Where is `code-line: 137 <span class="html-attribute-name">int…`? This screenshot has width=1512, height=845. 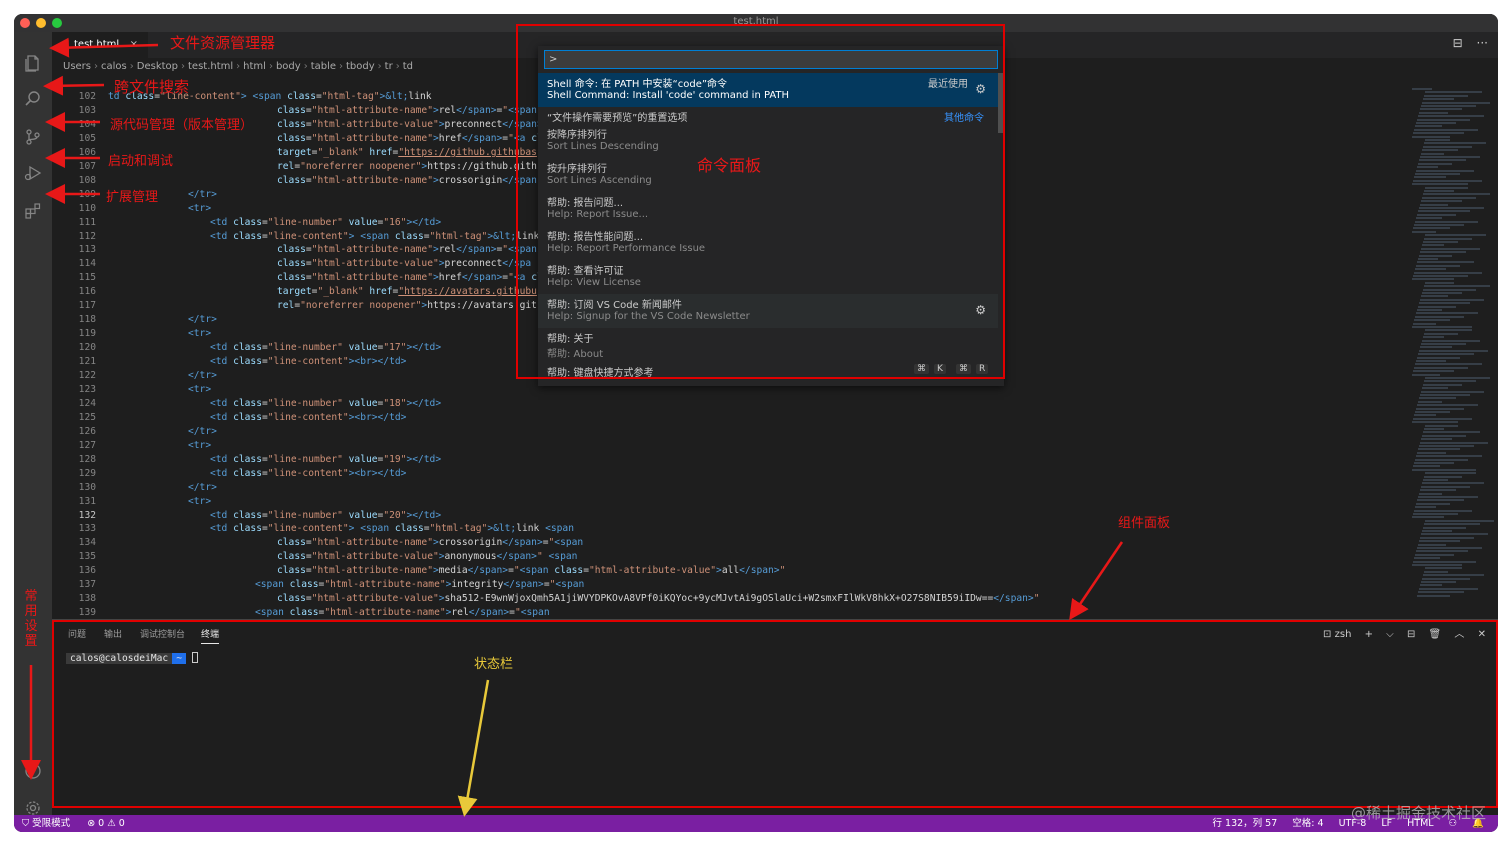 code-line: 137 <span class="html-attribute-name">int… is located at coordinates (722, 585).